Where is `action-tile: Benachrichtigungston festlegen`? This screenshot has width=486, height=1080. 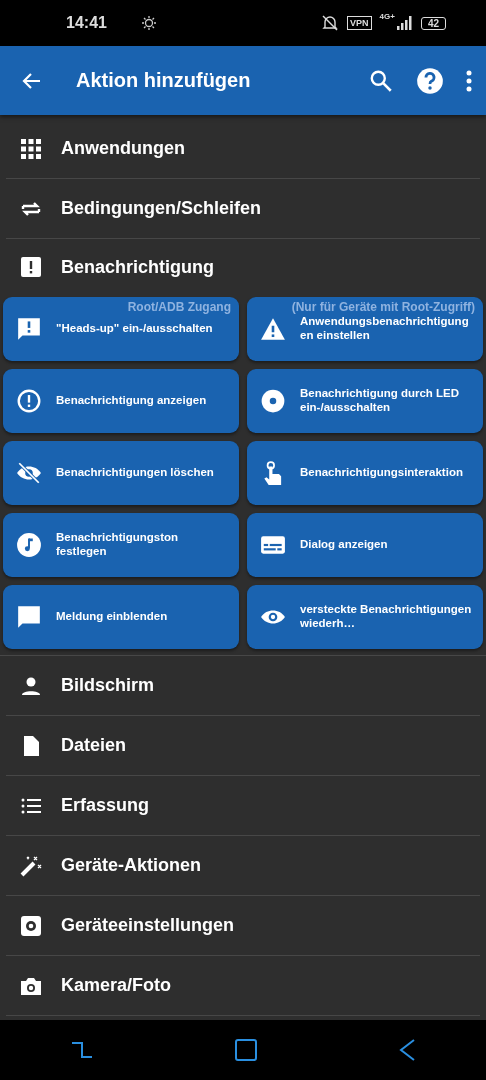
action-tile: Benachrichtigungston festlegen is located at coordinates (121, 545).